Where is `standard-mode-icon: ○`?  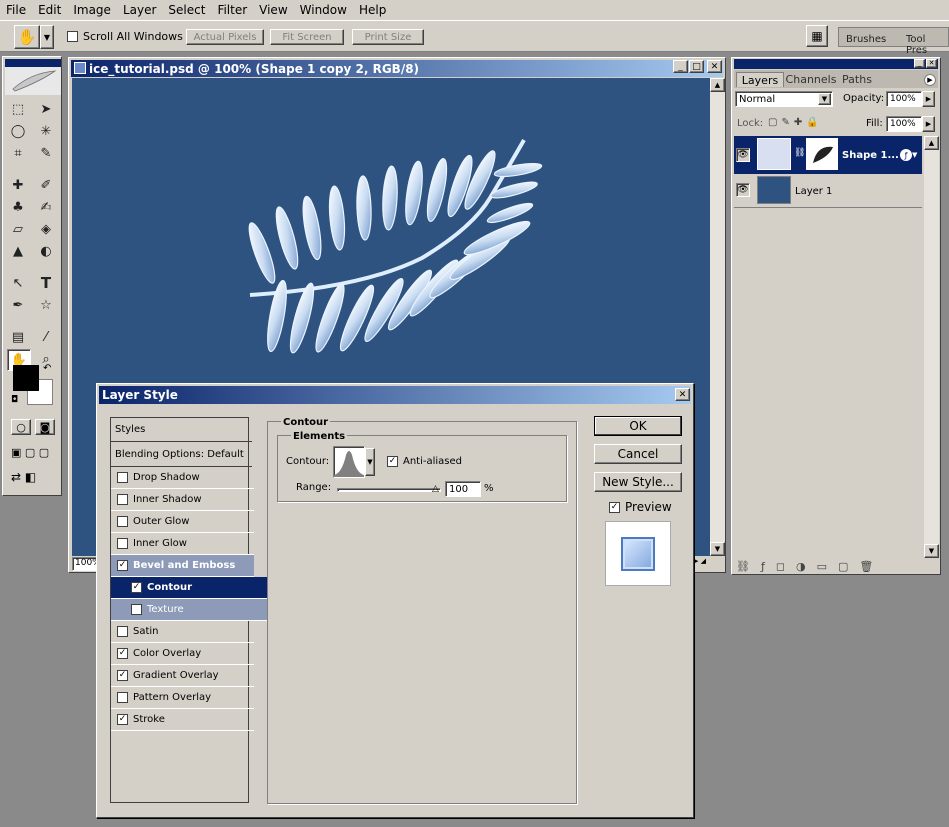
standard-mode-icon: ○ is located at coordinates (21, 427).